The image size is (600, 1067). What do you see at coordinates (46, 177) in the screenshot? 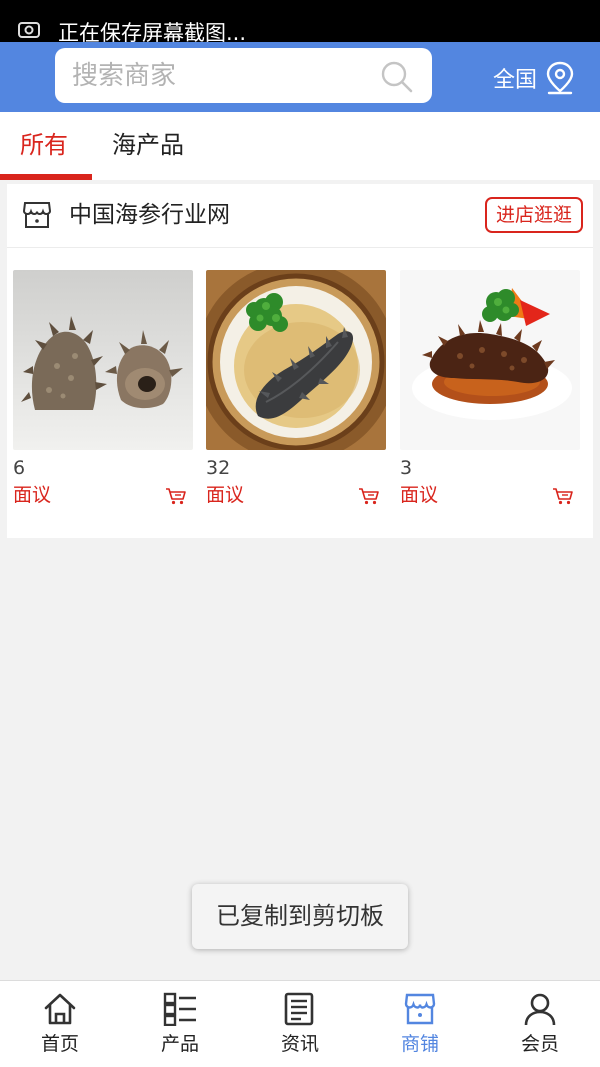
I see `active-tab-indicator` at bounding box center [46, 177].